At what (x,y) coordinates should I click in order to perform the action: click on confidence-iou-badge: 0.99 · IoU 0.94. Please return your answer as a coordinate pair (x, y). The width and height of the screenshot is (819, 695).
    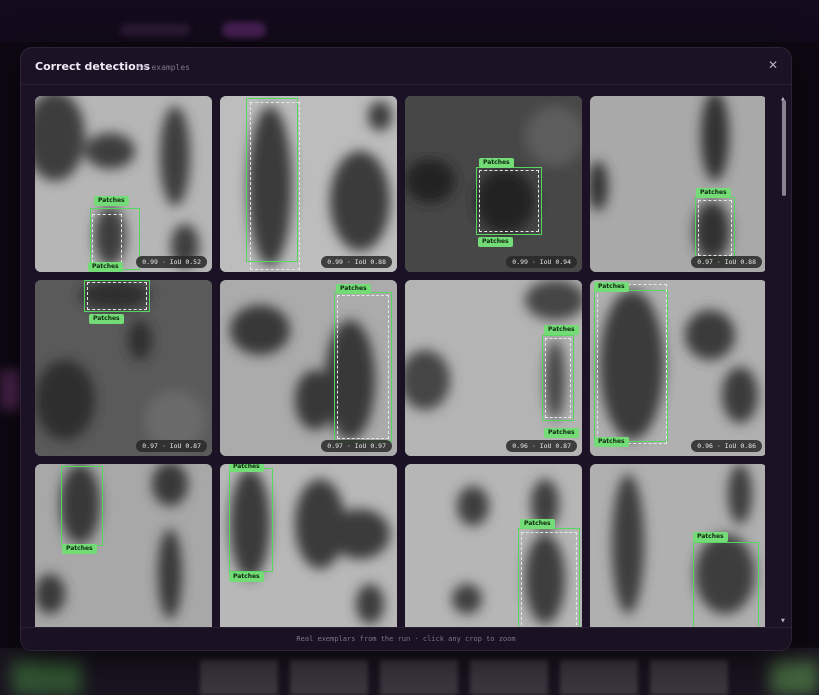
    Looking at the image, I should click on (541, 262).